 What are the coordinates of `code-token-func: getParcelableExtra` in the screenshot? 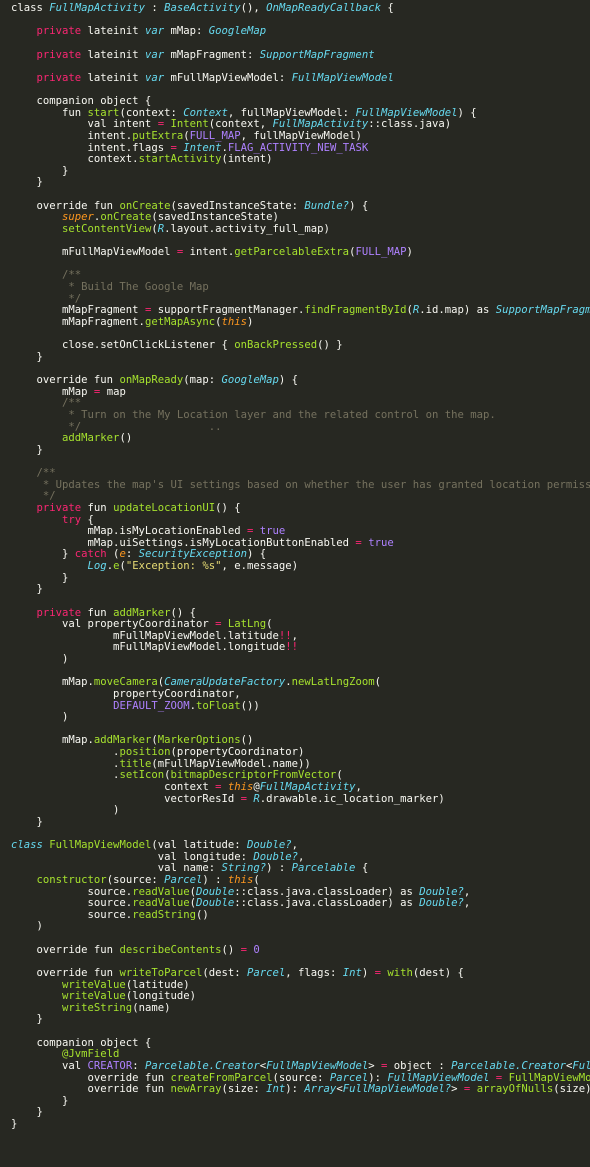 It's located at (292, 253).